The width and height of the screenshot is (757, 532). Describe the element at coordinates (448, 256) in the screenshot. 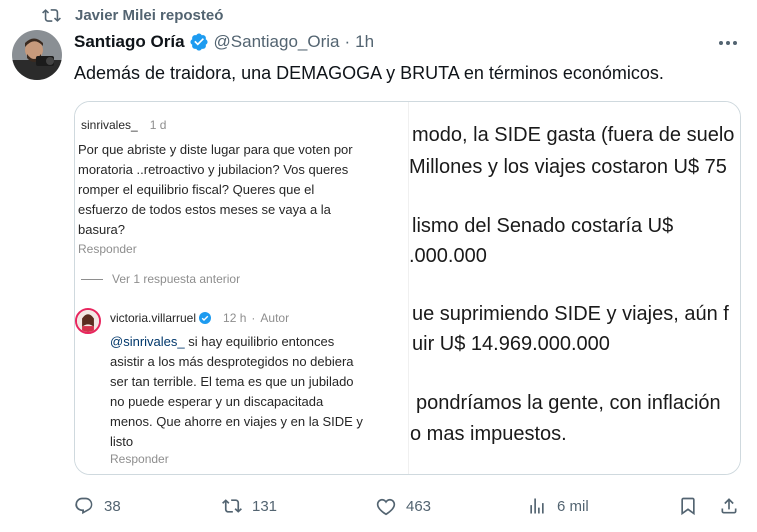

I see `article-line: .000.000` at that location.